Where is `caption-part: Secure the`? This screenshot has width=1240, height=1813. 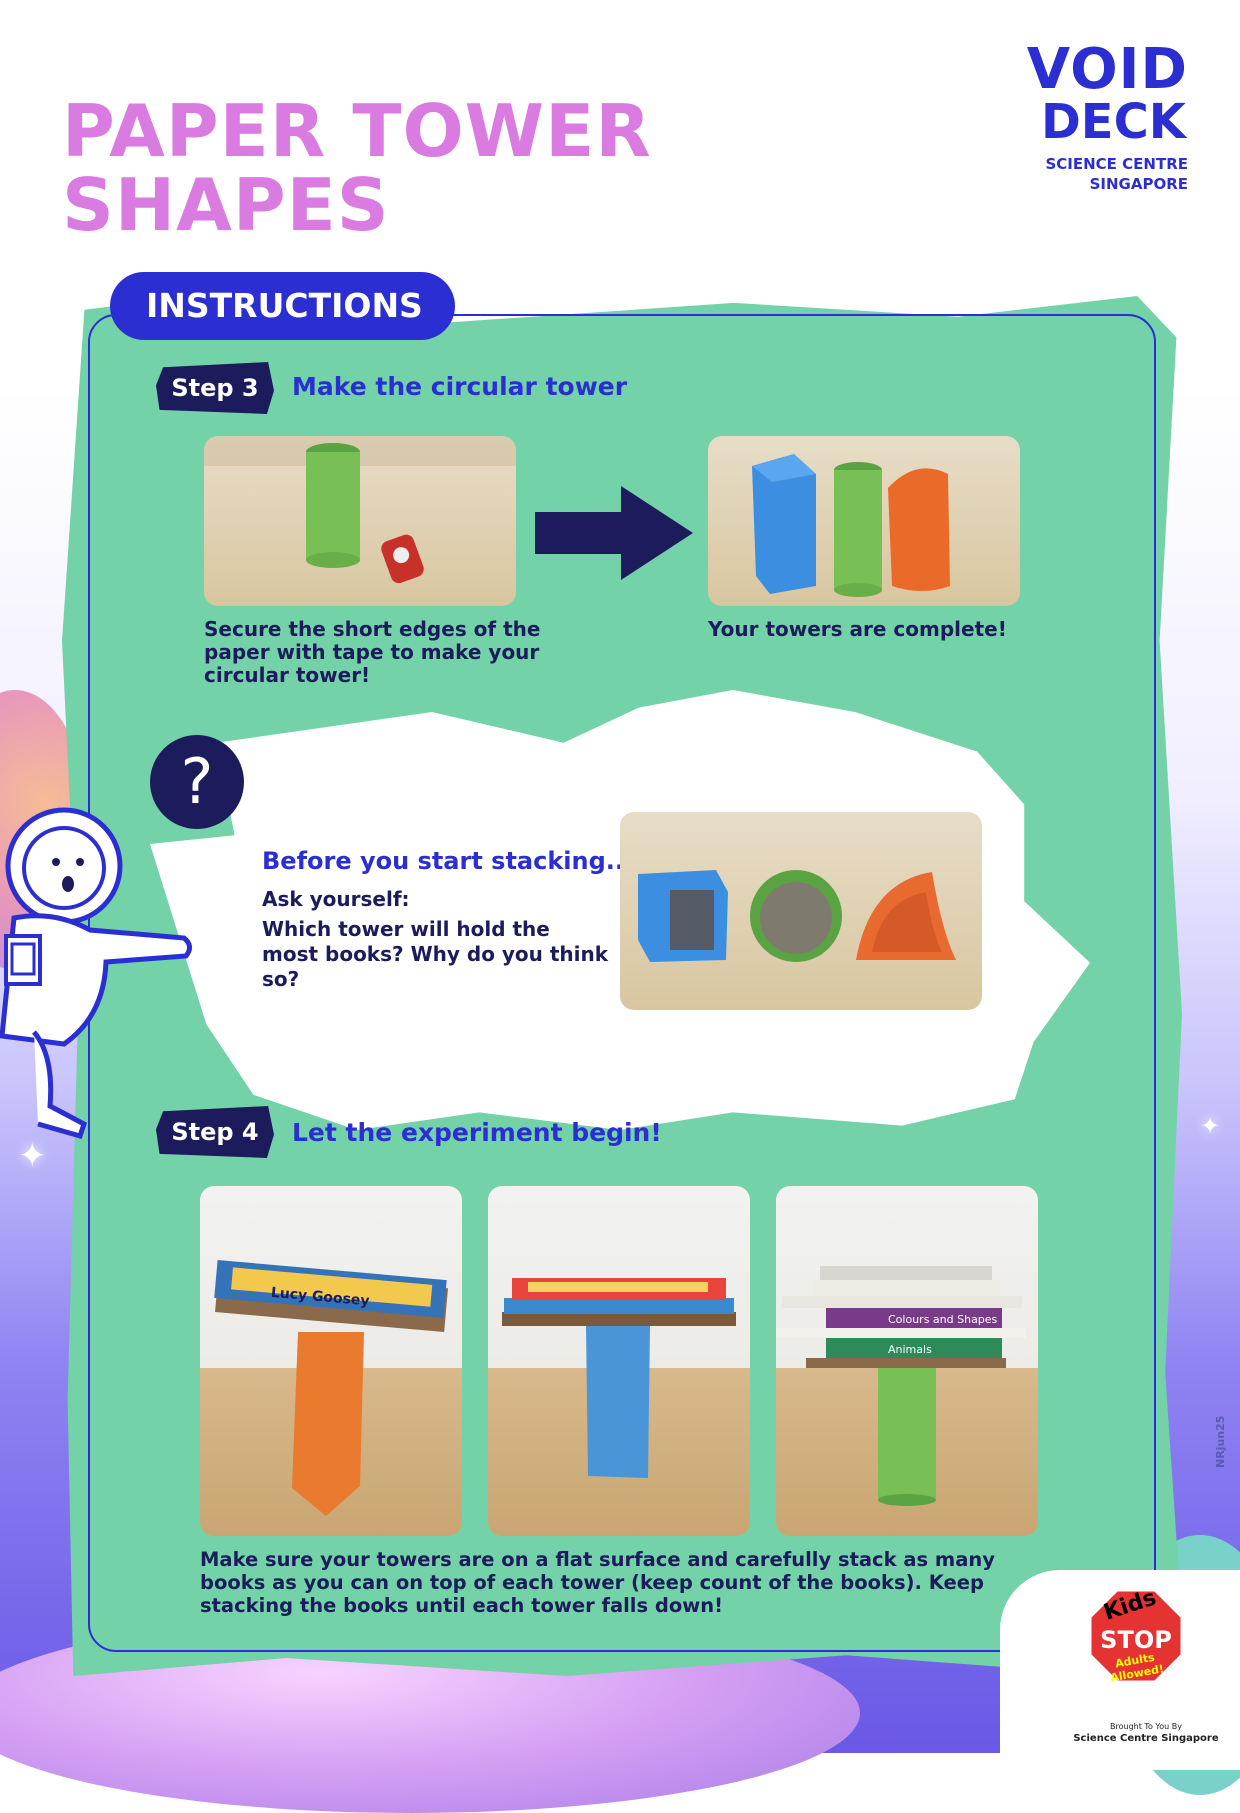 caption-part: Secure the is located at coordinates (268, 629).